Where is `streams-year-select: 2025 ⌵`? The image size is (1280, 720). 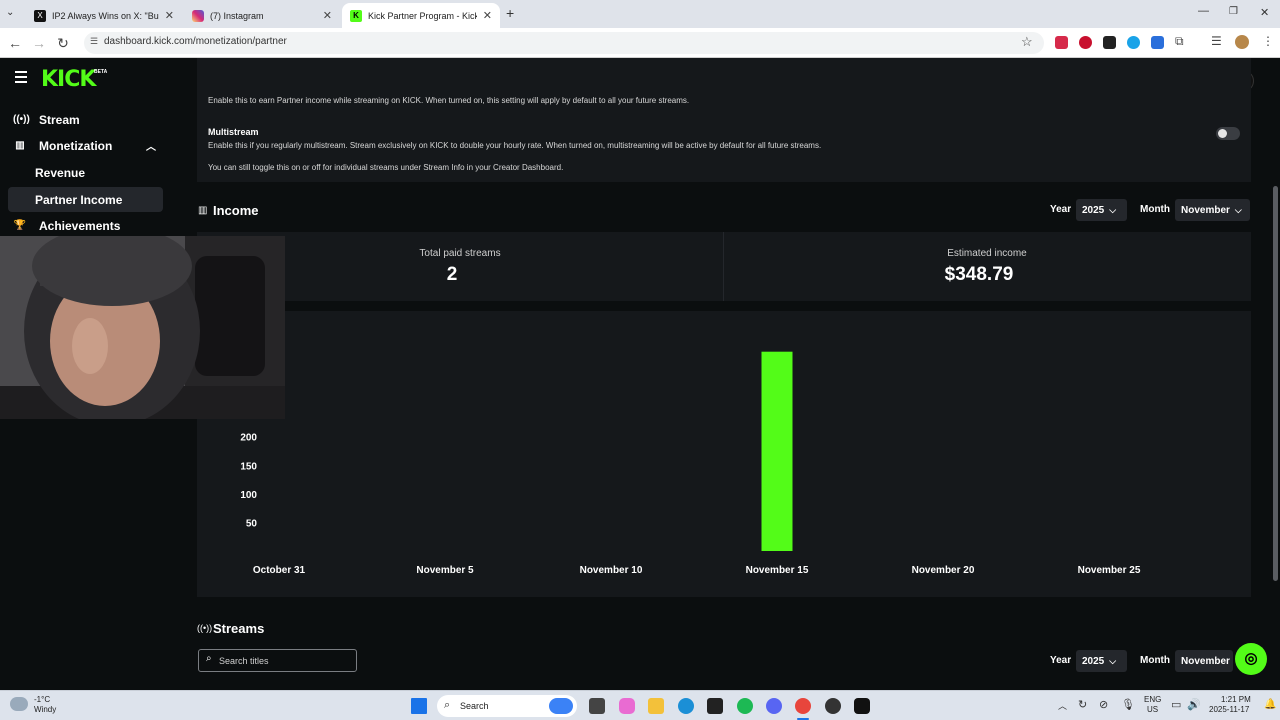
streams-year-select: 2025 ⌵ is located at coordinates (1101, 661).